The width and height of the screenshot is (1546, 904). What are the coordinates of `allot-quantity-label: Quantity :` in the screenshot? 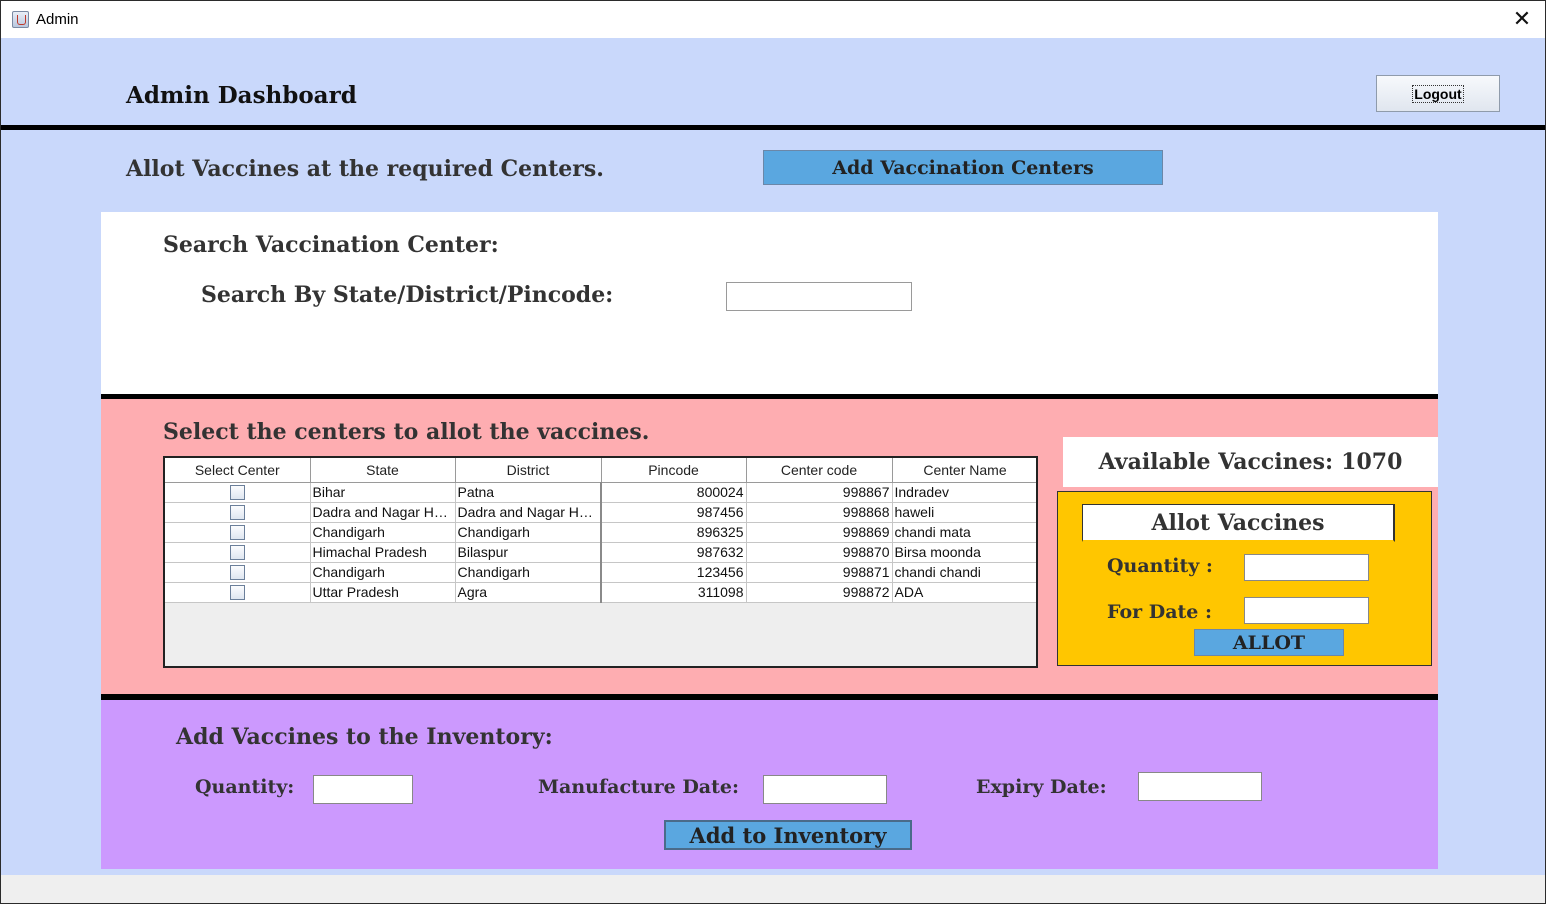 It's located at (1160, 566).